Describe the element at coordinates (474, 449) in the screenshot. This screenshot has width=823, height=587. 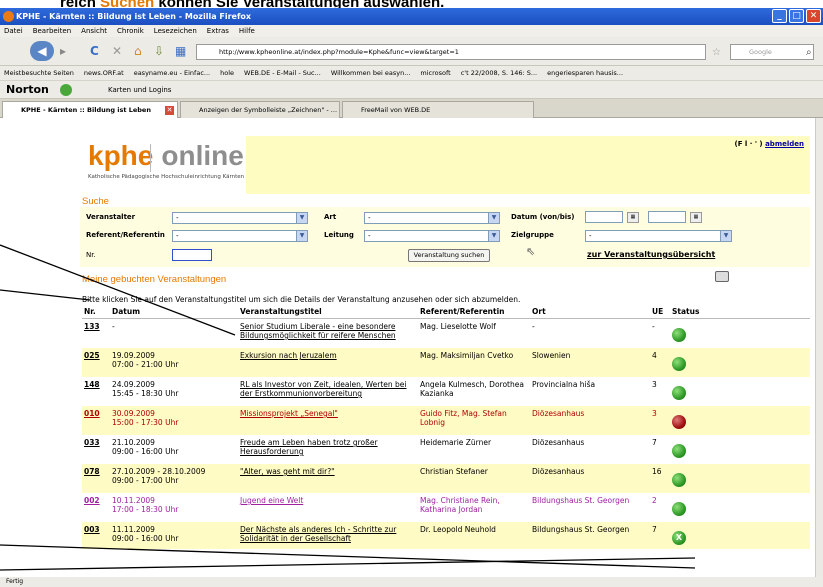
I see `event-referent: Heidemarie Zürner` at that location.